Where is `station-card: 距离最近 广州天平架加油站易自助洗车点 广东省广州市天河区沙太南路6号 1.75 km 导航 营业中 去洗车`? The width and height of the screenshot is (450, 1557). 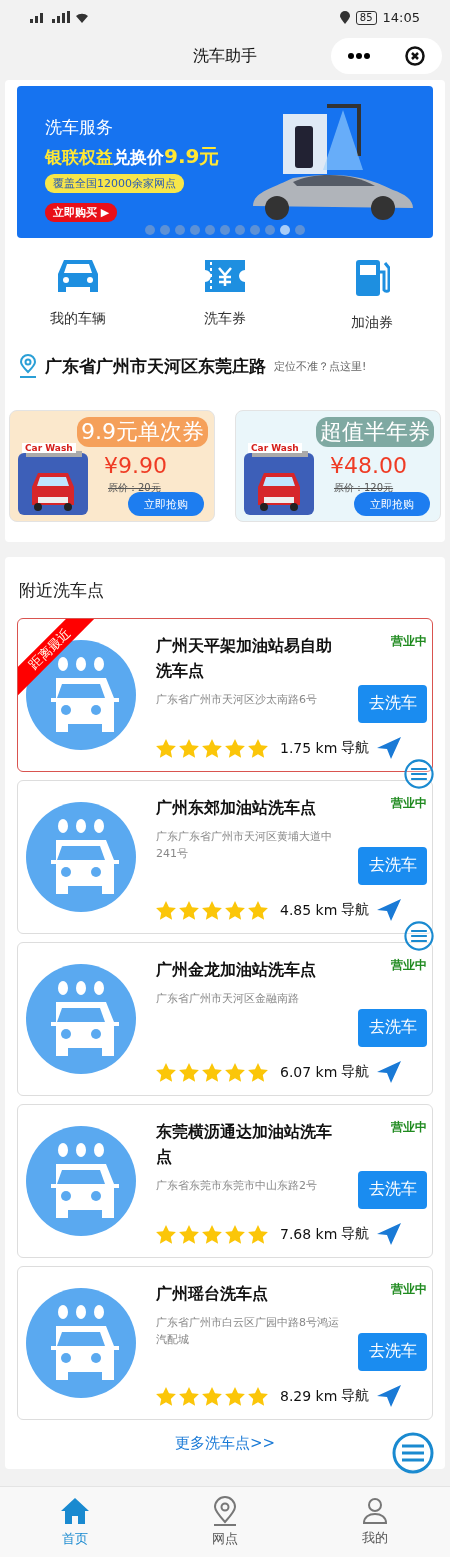 station-card: 距离最近 广州天平架加油站易自助洗车点 广东省广州市天河区沙太南路6号 1.75 km 导航 营业中 去洗车 is located at coordinates (225, 695).